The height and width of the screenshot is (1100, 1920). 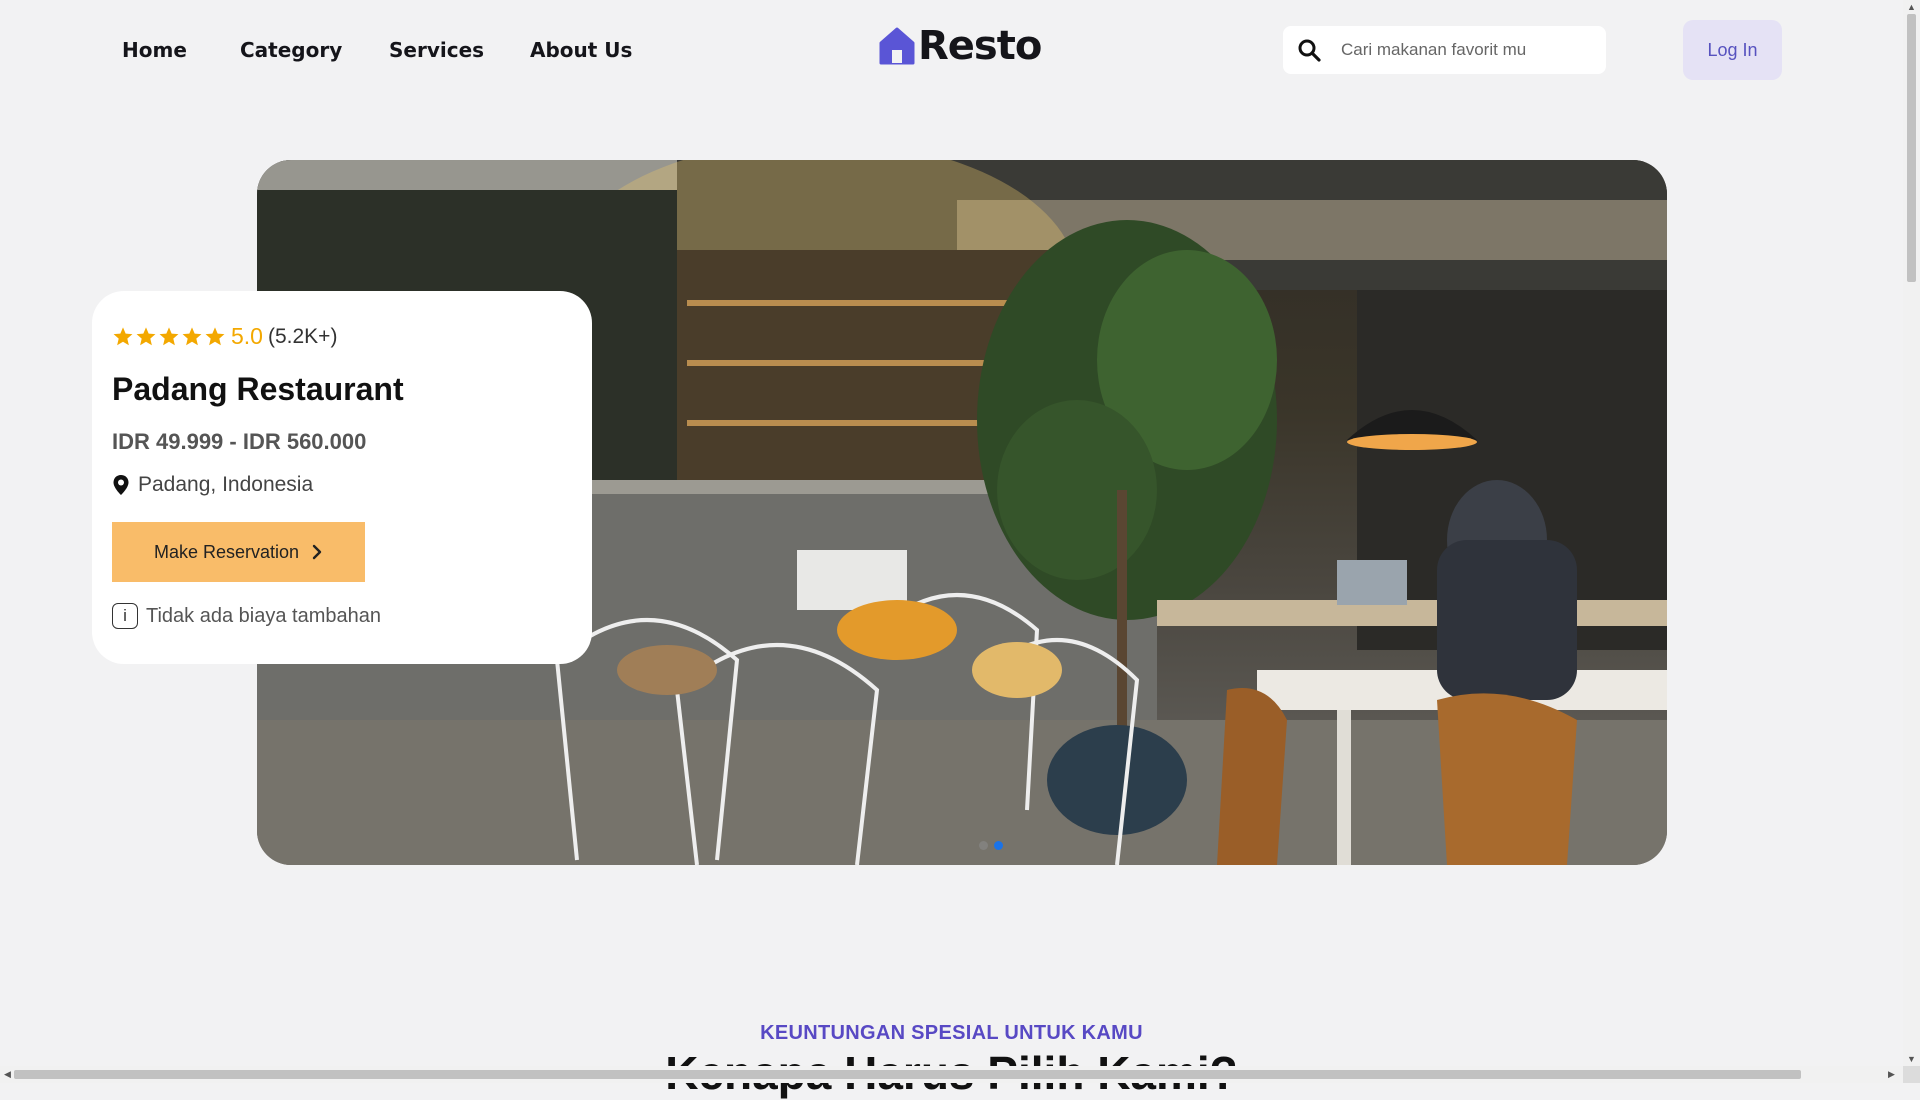 What do you see at coordinates (581, 50) in the screenshot?
I see `nav-about-link: About Us` at bounding box center [581, 50].